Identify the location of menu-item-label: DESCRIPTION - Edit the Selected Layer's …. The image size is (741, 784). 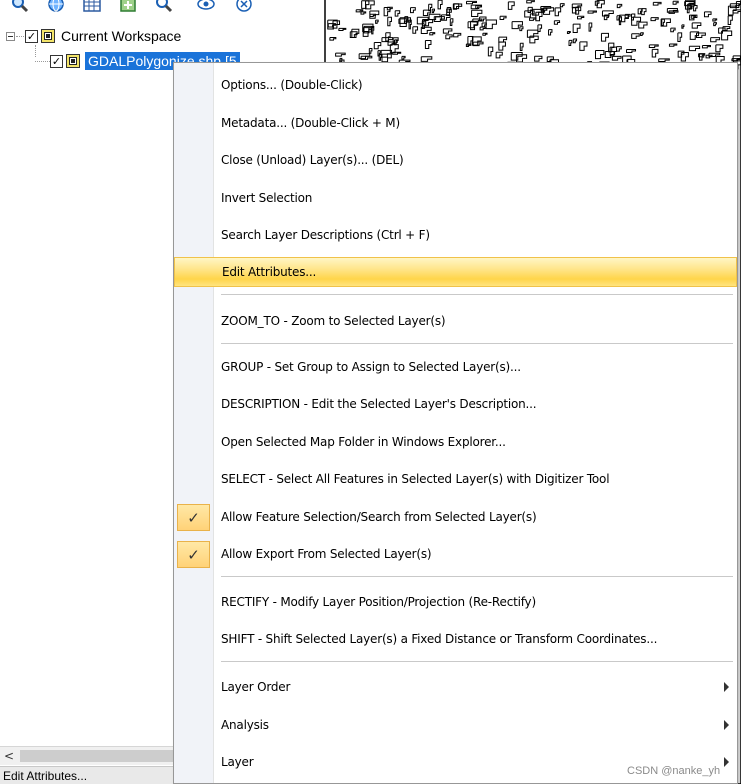
(379, 404).